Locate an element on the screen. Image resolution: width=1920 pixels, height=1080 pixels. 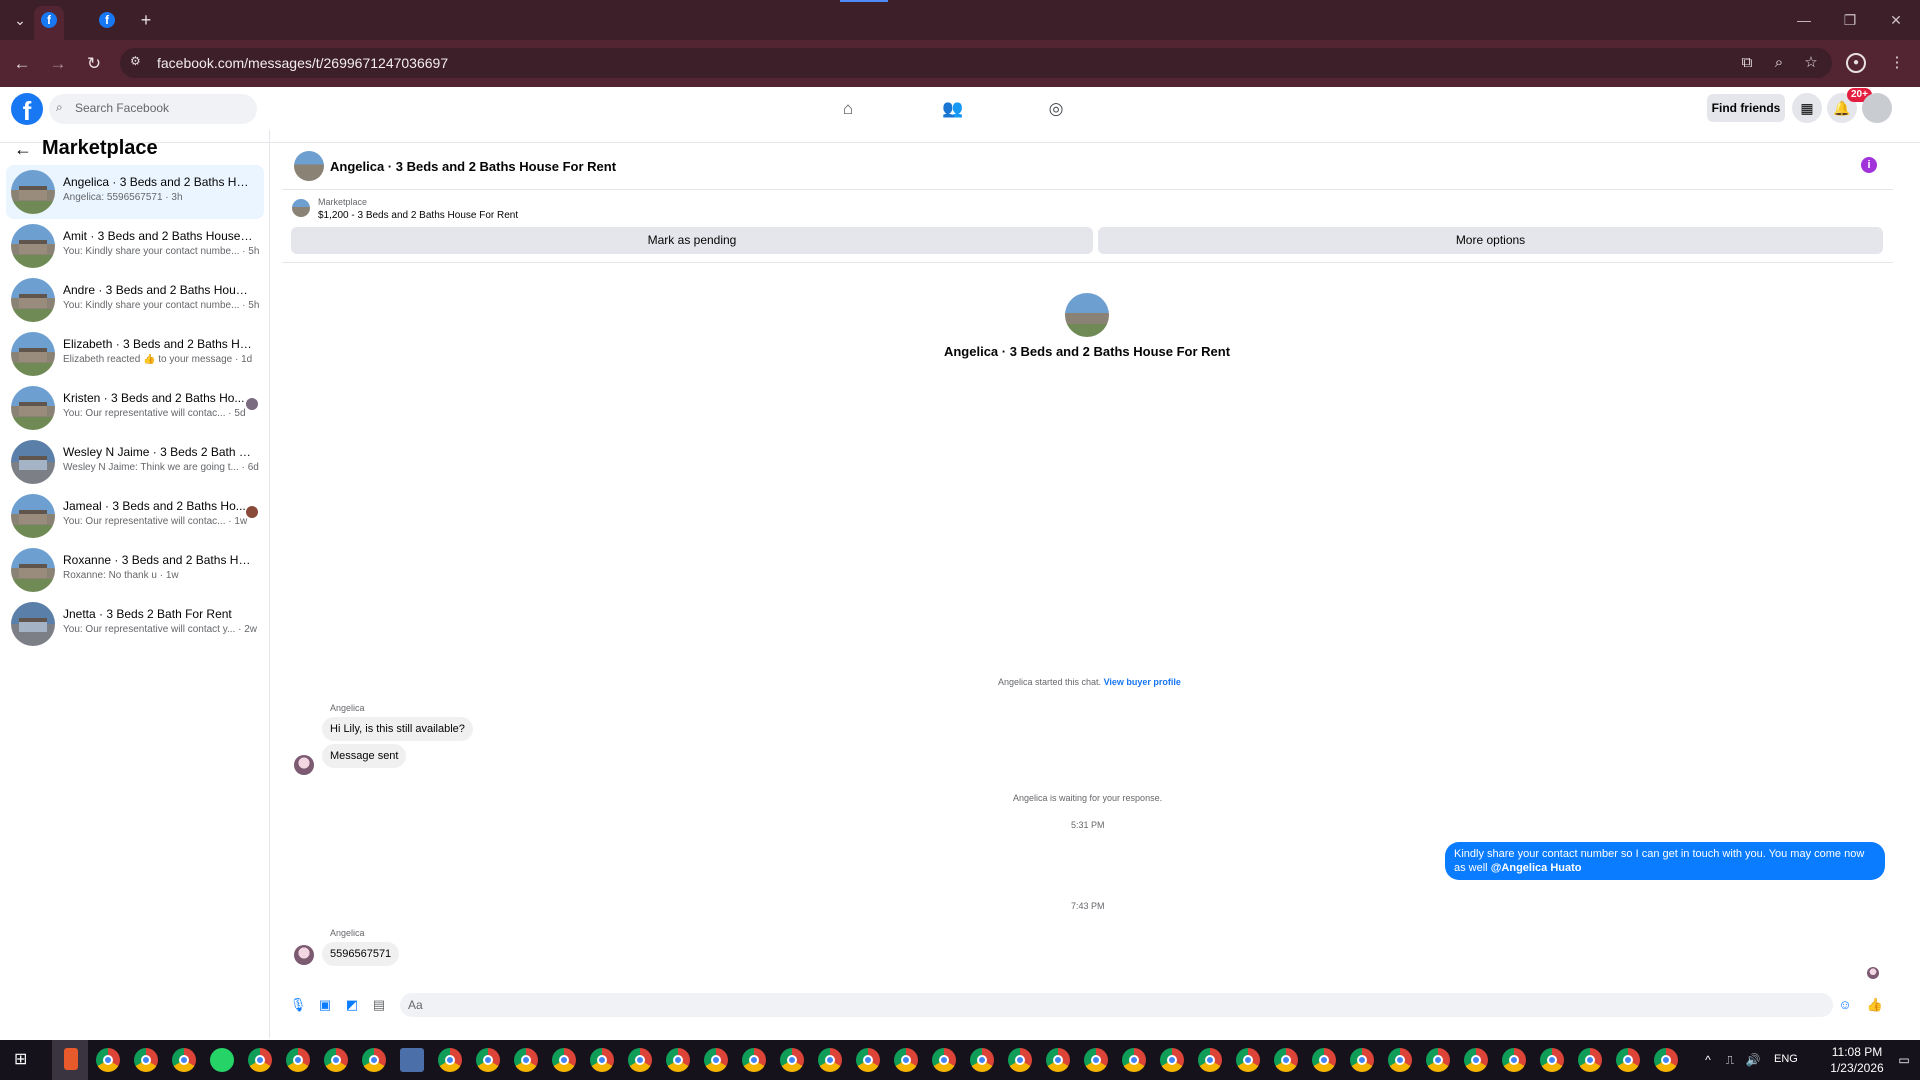
attach-image-icon: ▣ is located at coordinates (325, 1005).